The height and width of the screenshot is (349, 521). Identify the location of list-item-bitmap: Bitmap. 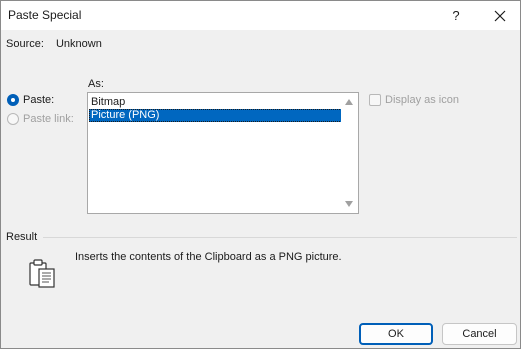
(215, 102).